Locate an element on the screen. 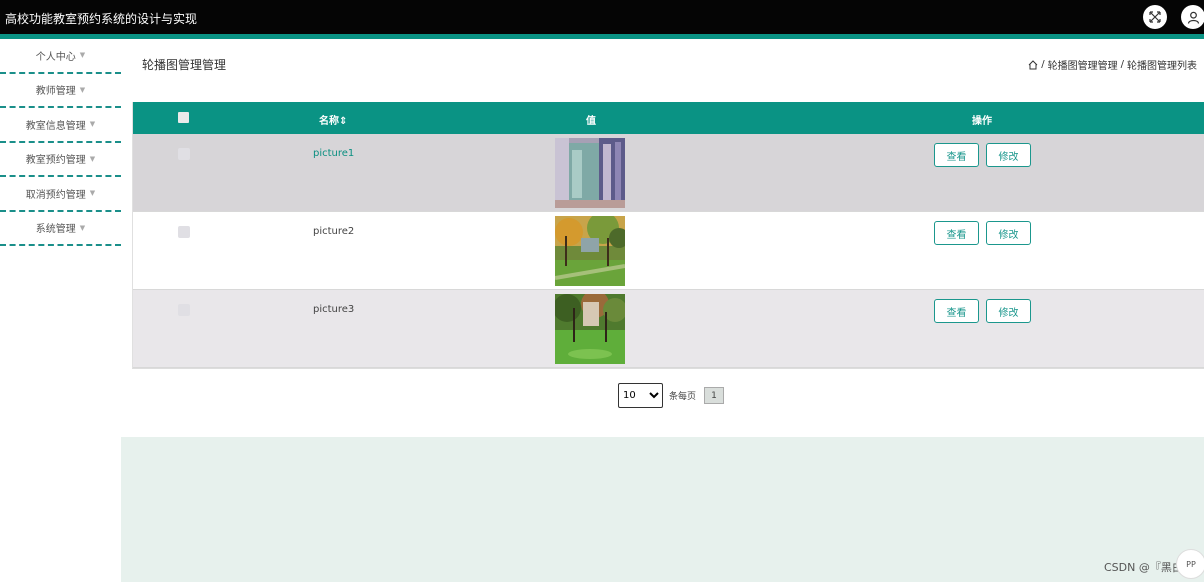  sidebar-item-personal-center: 个人中心 ▼ is located at coordinates (60, 56).